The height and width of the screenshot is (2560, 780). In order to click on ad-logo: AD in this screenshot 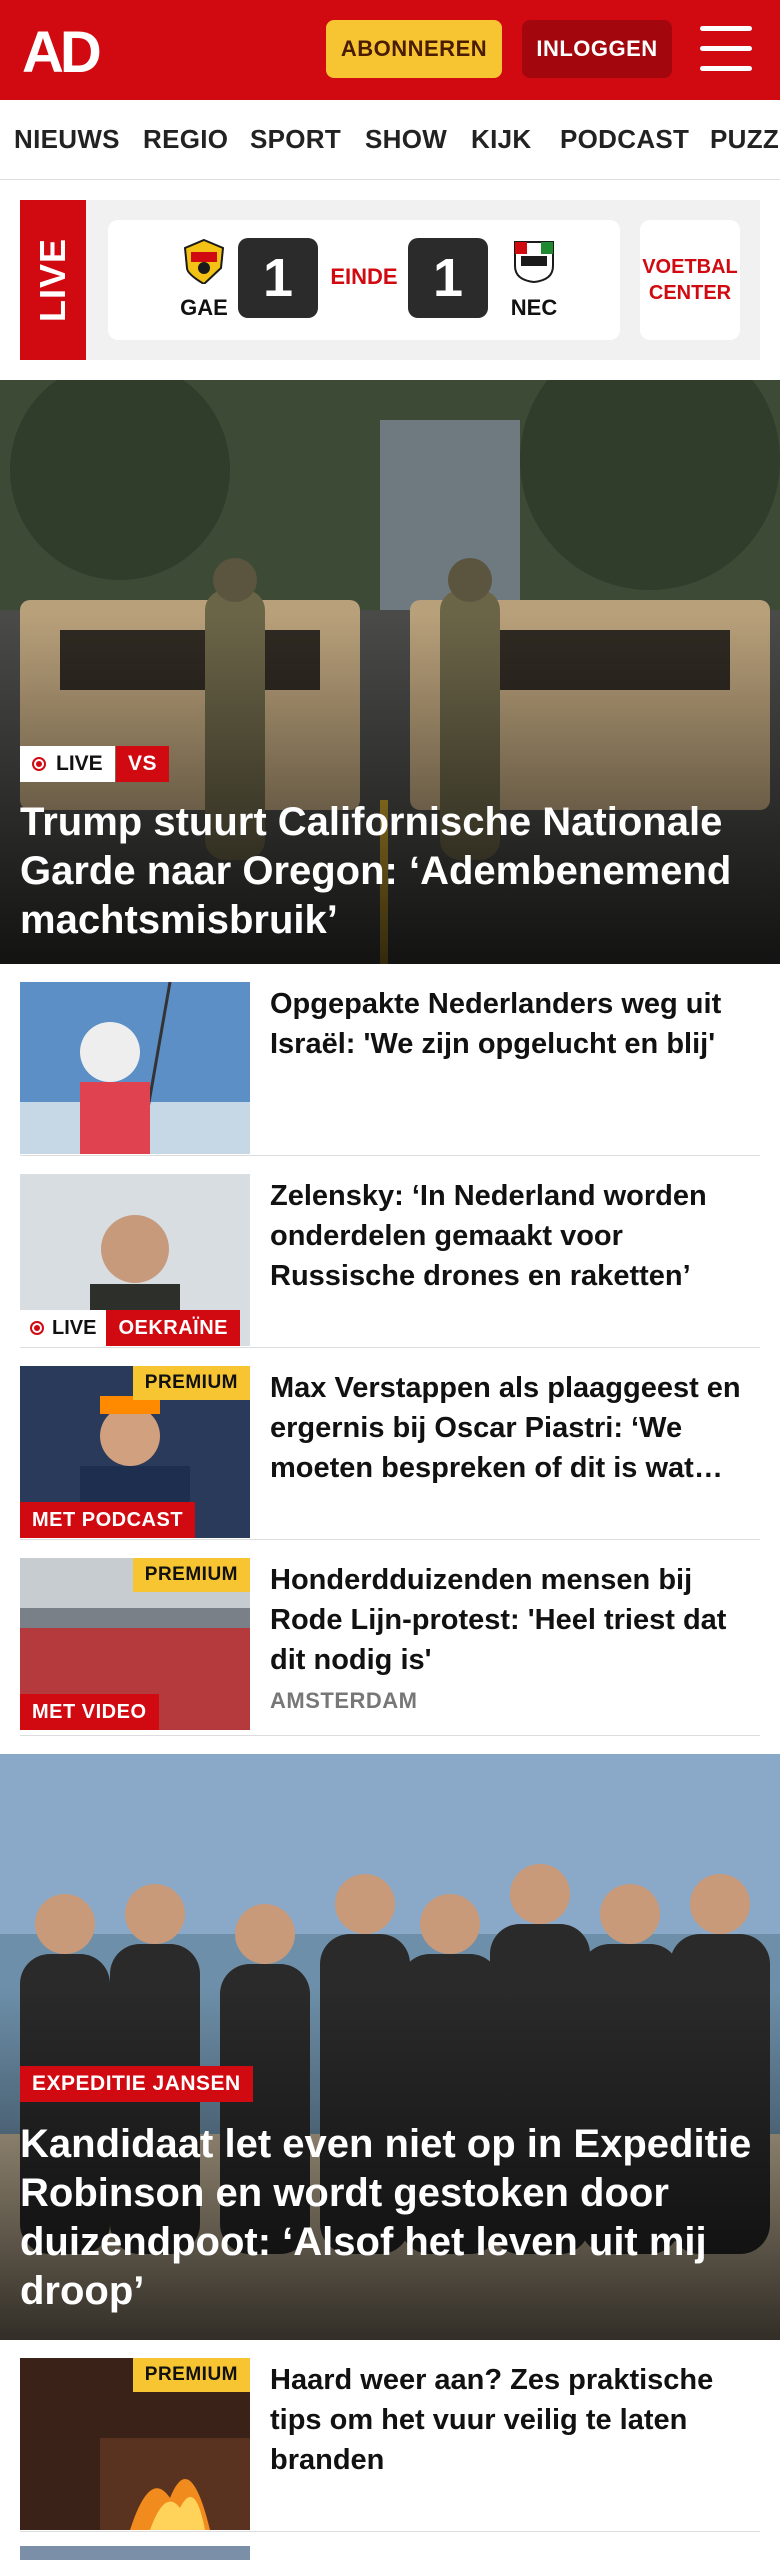, I will do `click(70, 50)`.